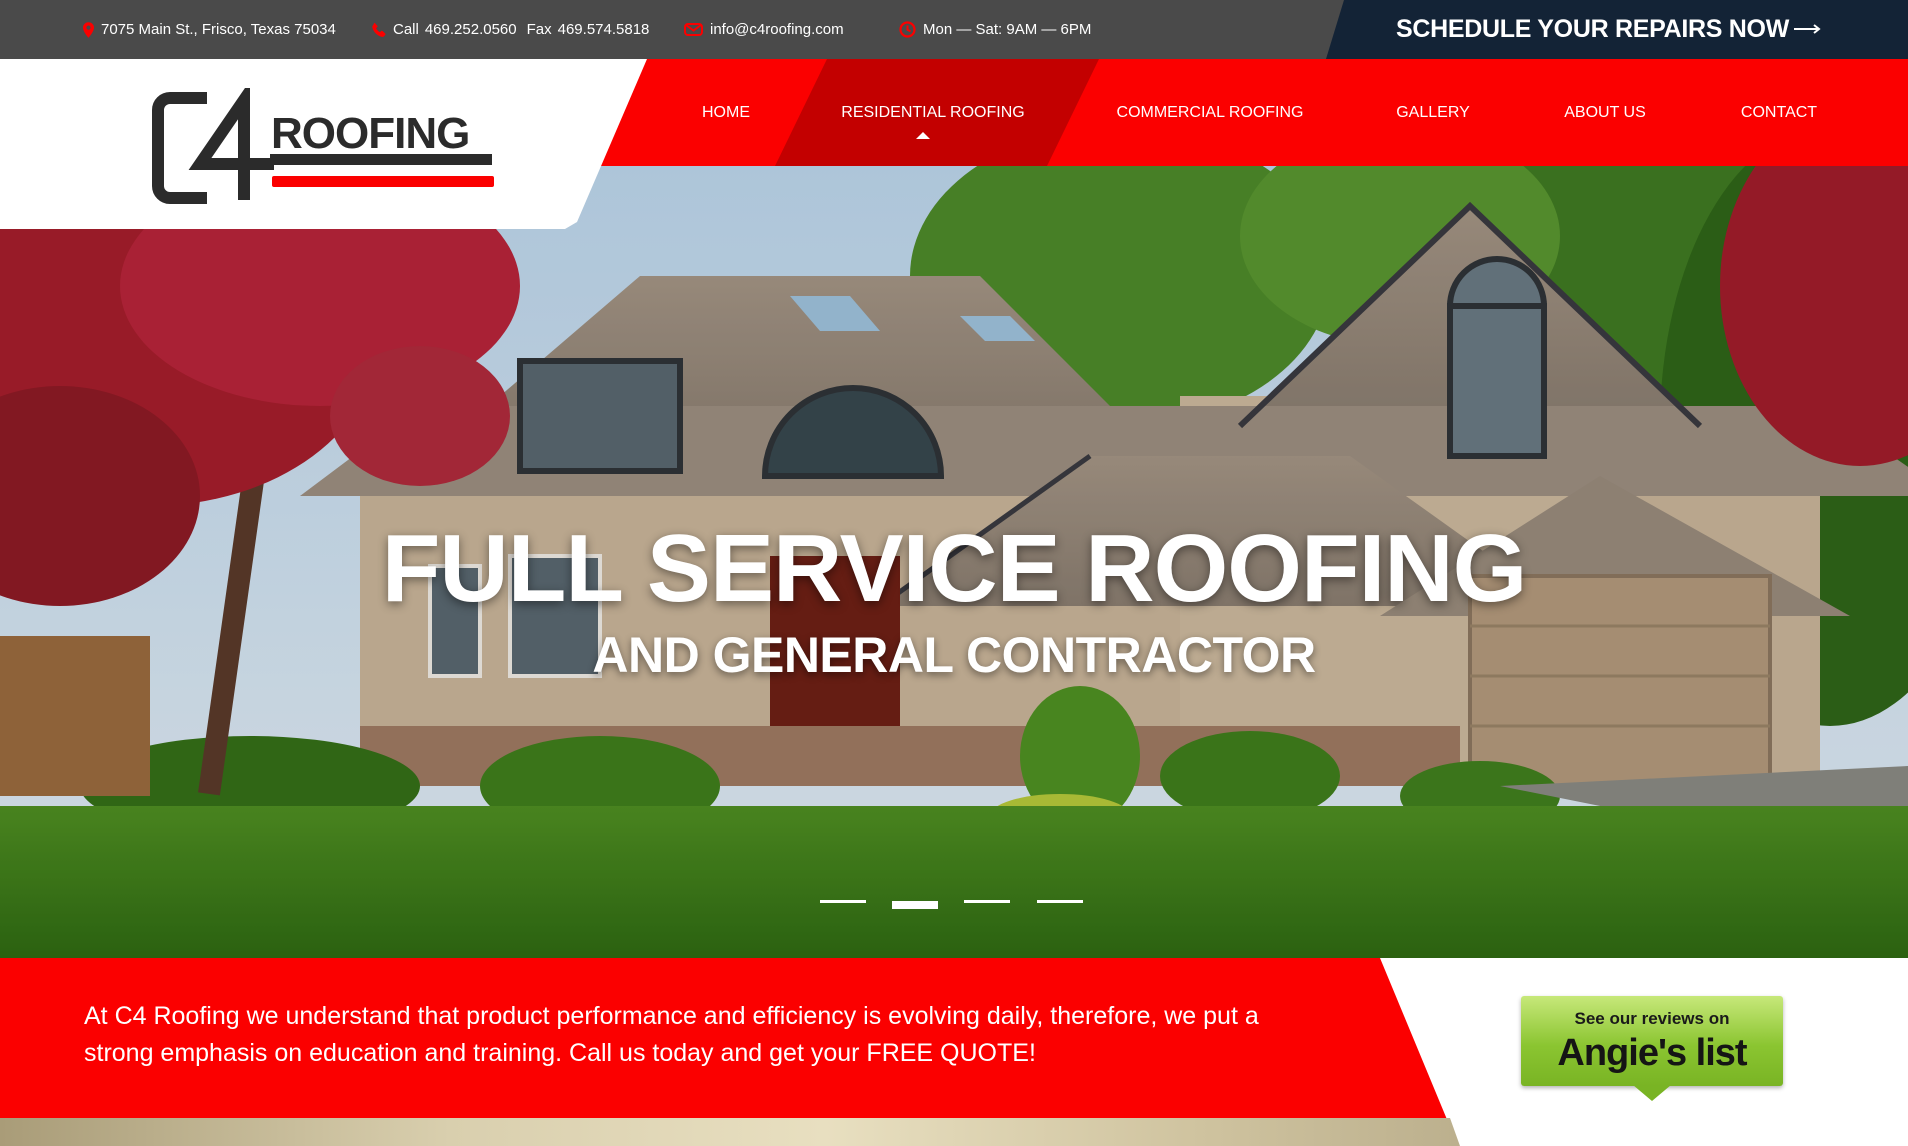 Image resolution: width=1908 pixels, height=1146 pixels. What do you see at coordinates (954, 568) in the screenshot?
I see `hero-title: FULL SERVICE ROOFING` at bounding box center [954, 568].